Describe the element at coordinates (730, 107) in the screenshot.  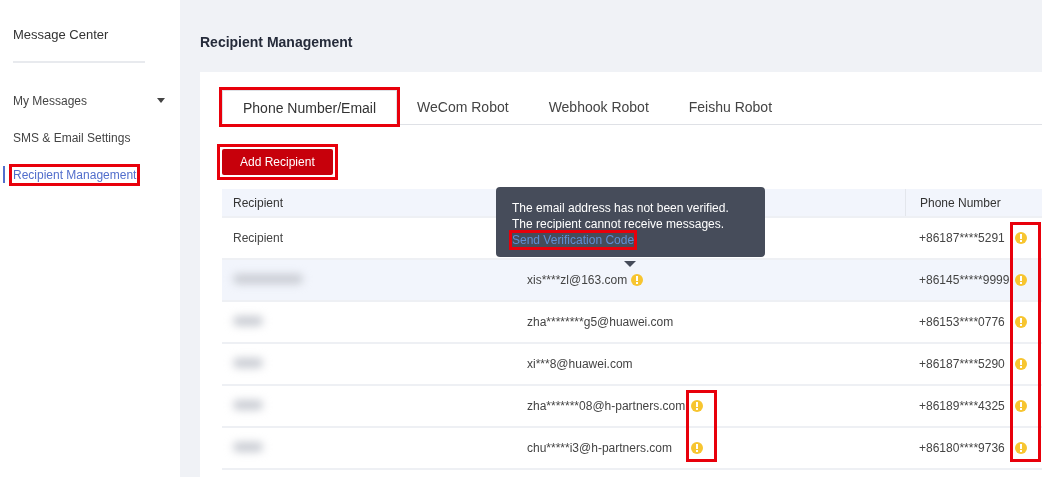
I see `tab: Feishu Robot` at that location.